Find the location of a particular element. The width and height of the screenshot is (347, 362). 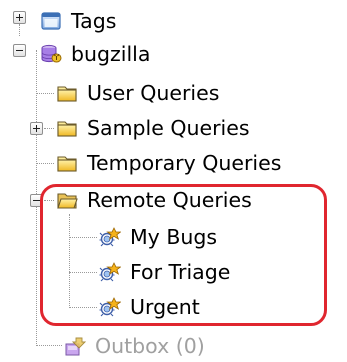

tree-node-outbox: Outbox (0) is located at coordinates (134, 346).